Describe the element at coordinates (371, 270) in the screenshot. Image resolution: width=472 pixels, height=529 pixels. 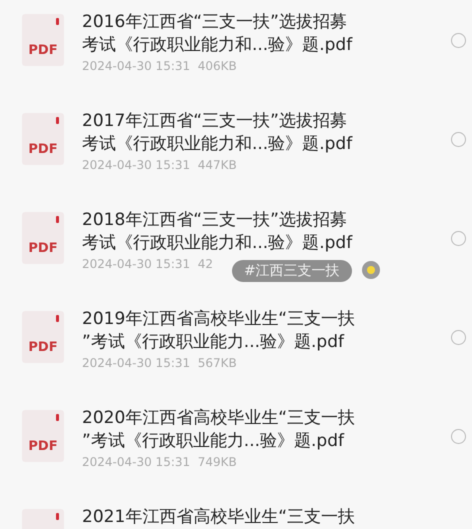
I see `dot-icon` at that location.